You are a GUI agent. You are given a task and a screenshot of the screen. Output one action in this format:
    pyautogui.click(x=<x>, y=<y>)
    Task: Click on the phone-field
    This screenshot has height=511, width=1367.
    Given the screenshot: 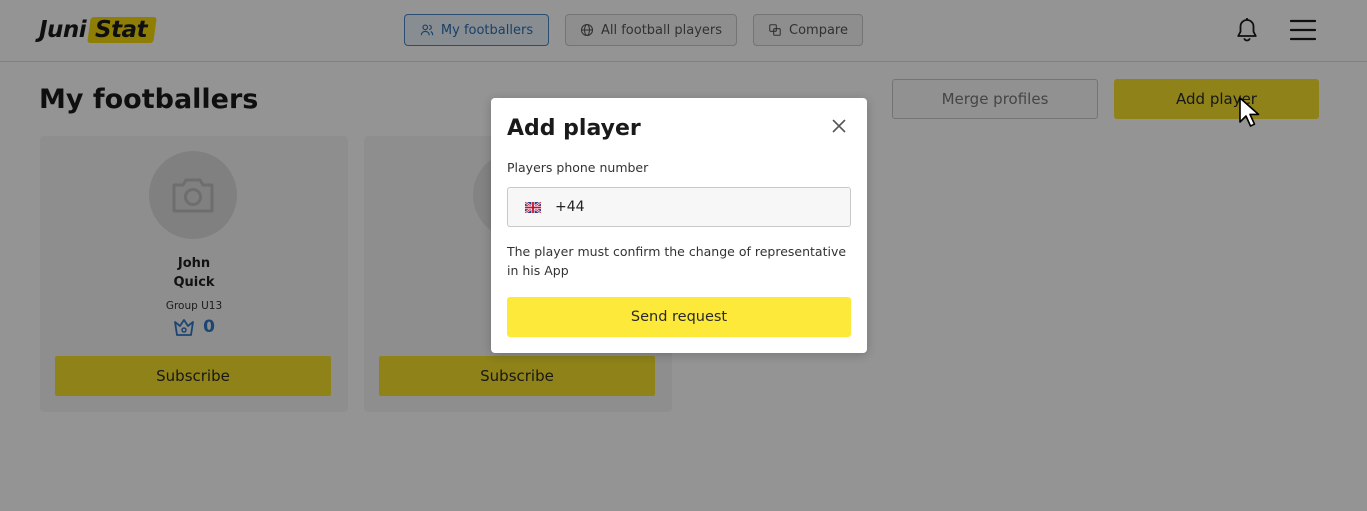 What is the action you would take?
    pyautogui.click(x=679, y=207)
    